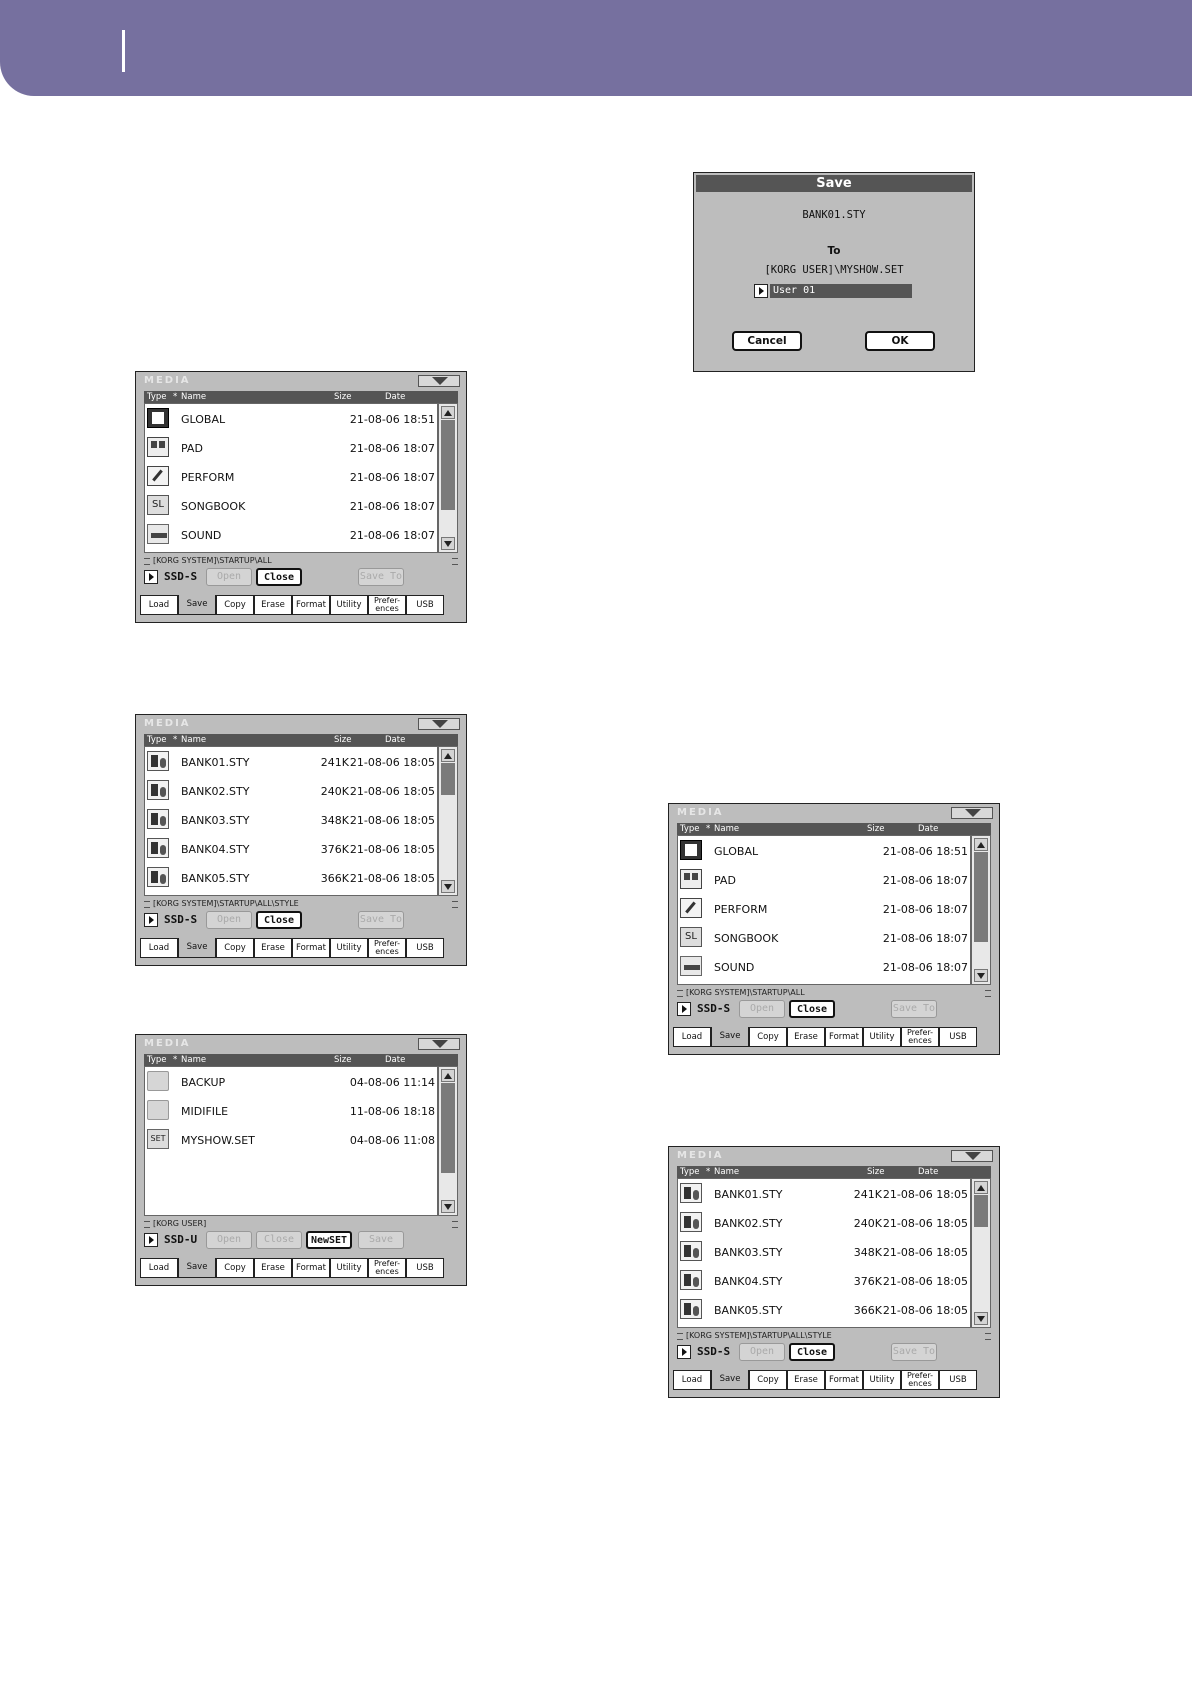  What do you see at coordinates (381, 1240) in the screenshot?
I see `save-button: Save` at bounding box center [381, 1240].